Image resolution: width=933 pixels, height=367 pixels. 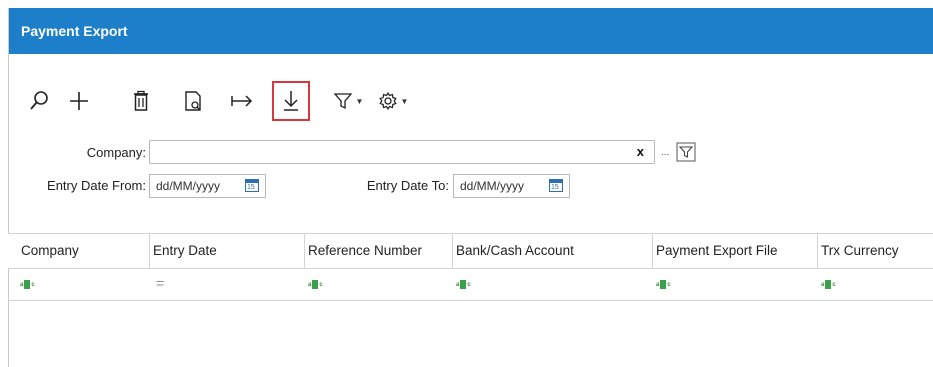 What do you see at coordinates (116, 152) in the screenshot?
I see `company-label: Company:` at bounding box center [116, 152].